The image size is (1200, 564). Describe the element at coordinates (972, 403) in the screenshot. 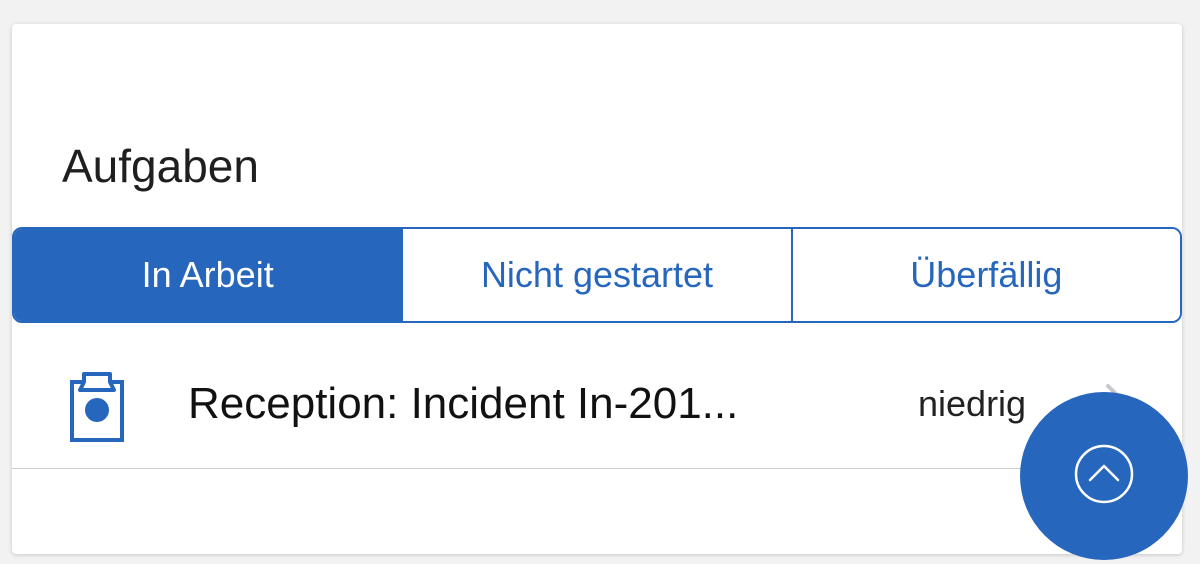

I see `task-priority: niedrig` at that location.